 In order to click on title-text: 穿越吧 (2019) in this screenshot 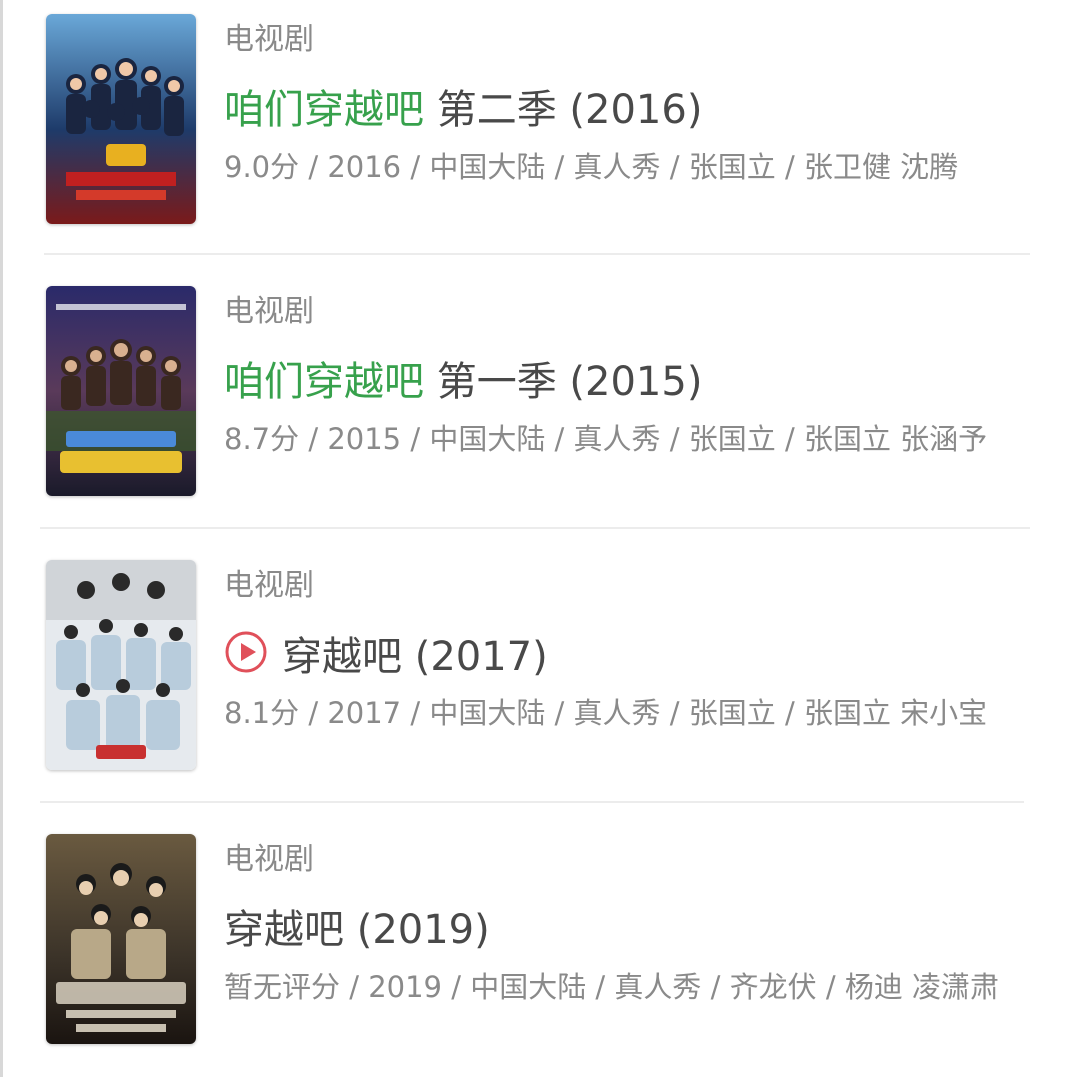, I will do `click(357, 930)`.